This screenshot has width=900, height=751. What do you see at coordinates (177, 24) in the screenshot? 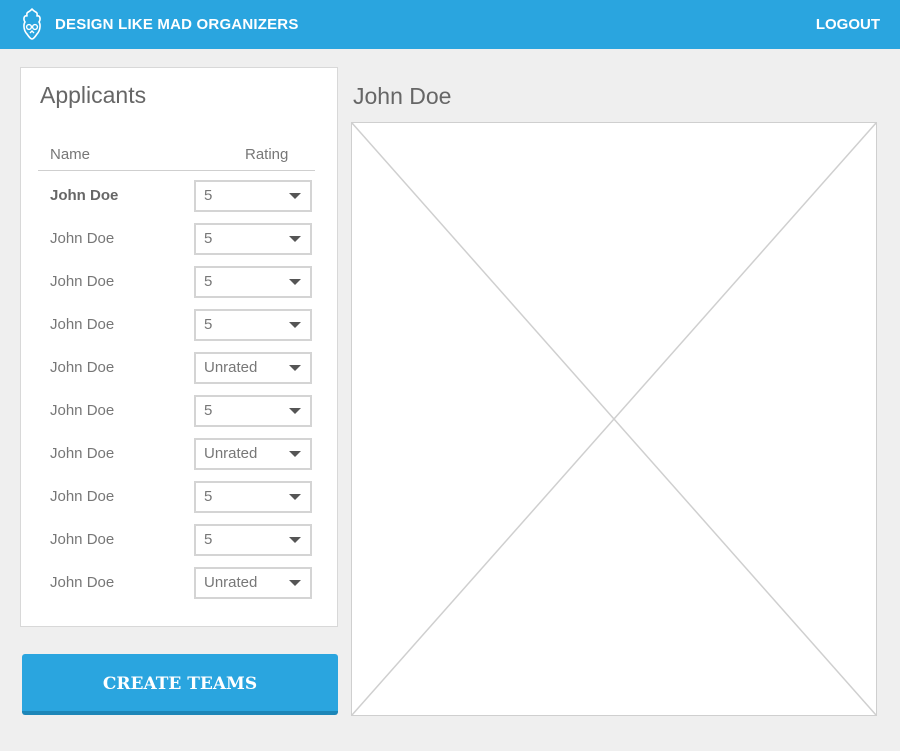
I see `app-title: DESIGN LIKE MAD ORGANIZERS` at bounding box center [177, 24].